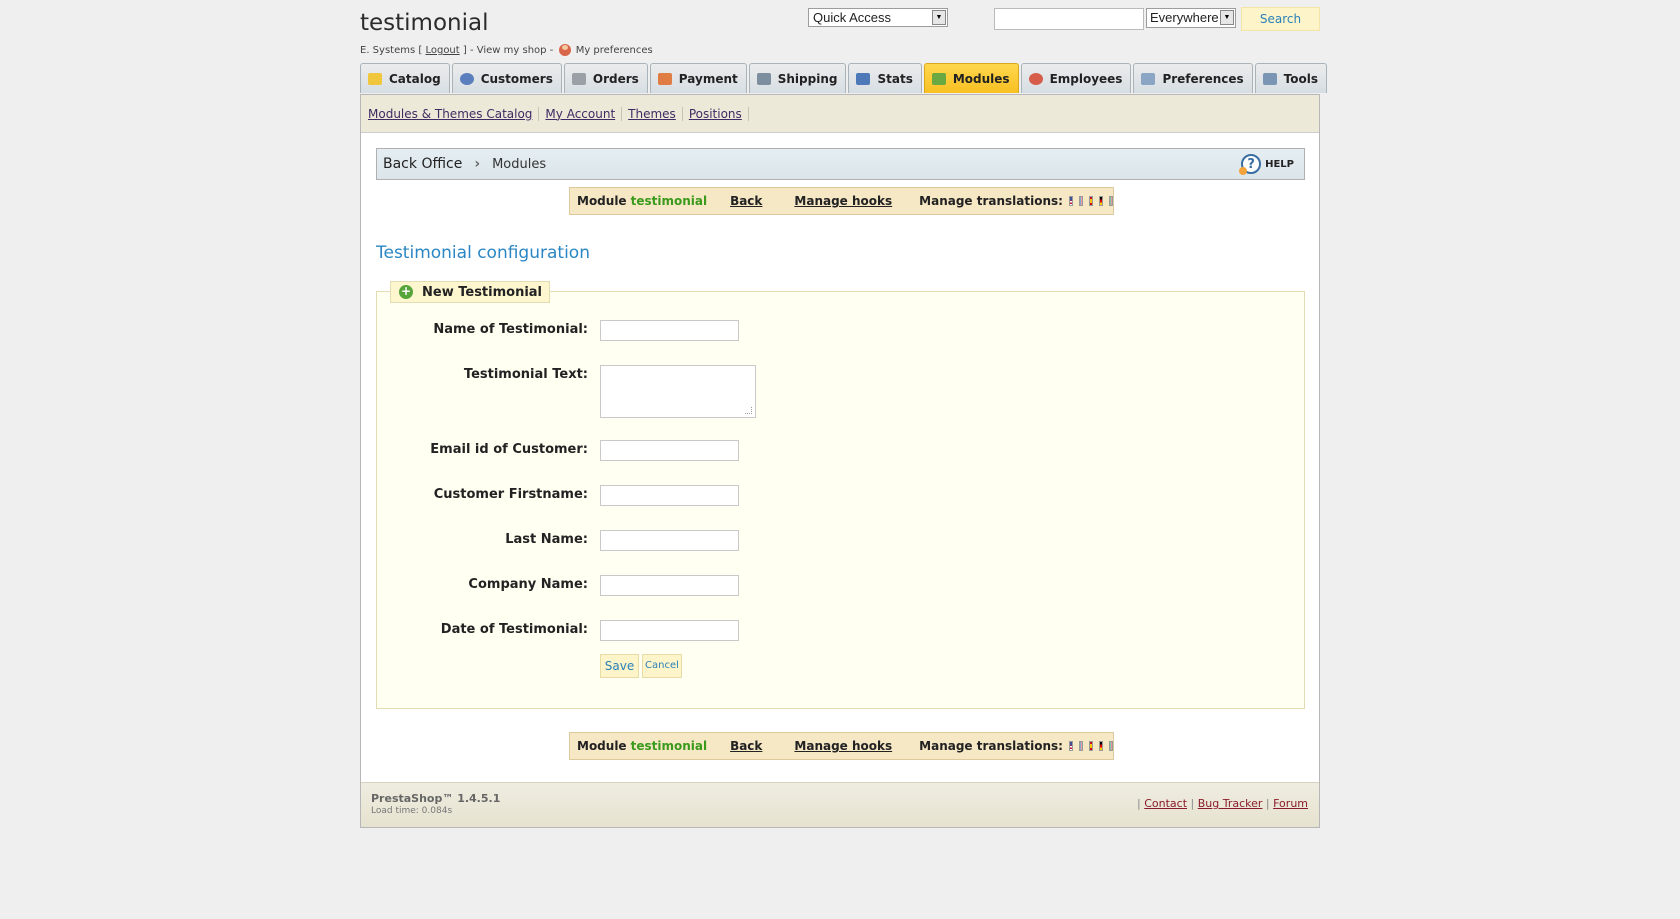 This screenshot has height=919, width=1680. I want to click on text-label: Testimonial Text:, so click(525, 374).